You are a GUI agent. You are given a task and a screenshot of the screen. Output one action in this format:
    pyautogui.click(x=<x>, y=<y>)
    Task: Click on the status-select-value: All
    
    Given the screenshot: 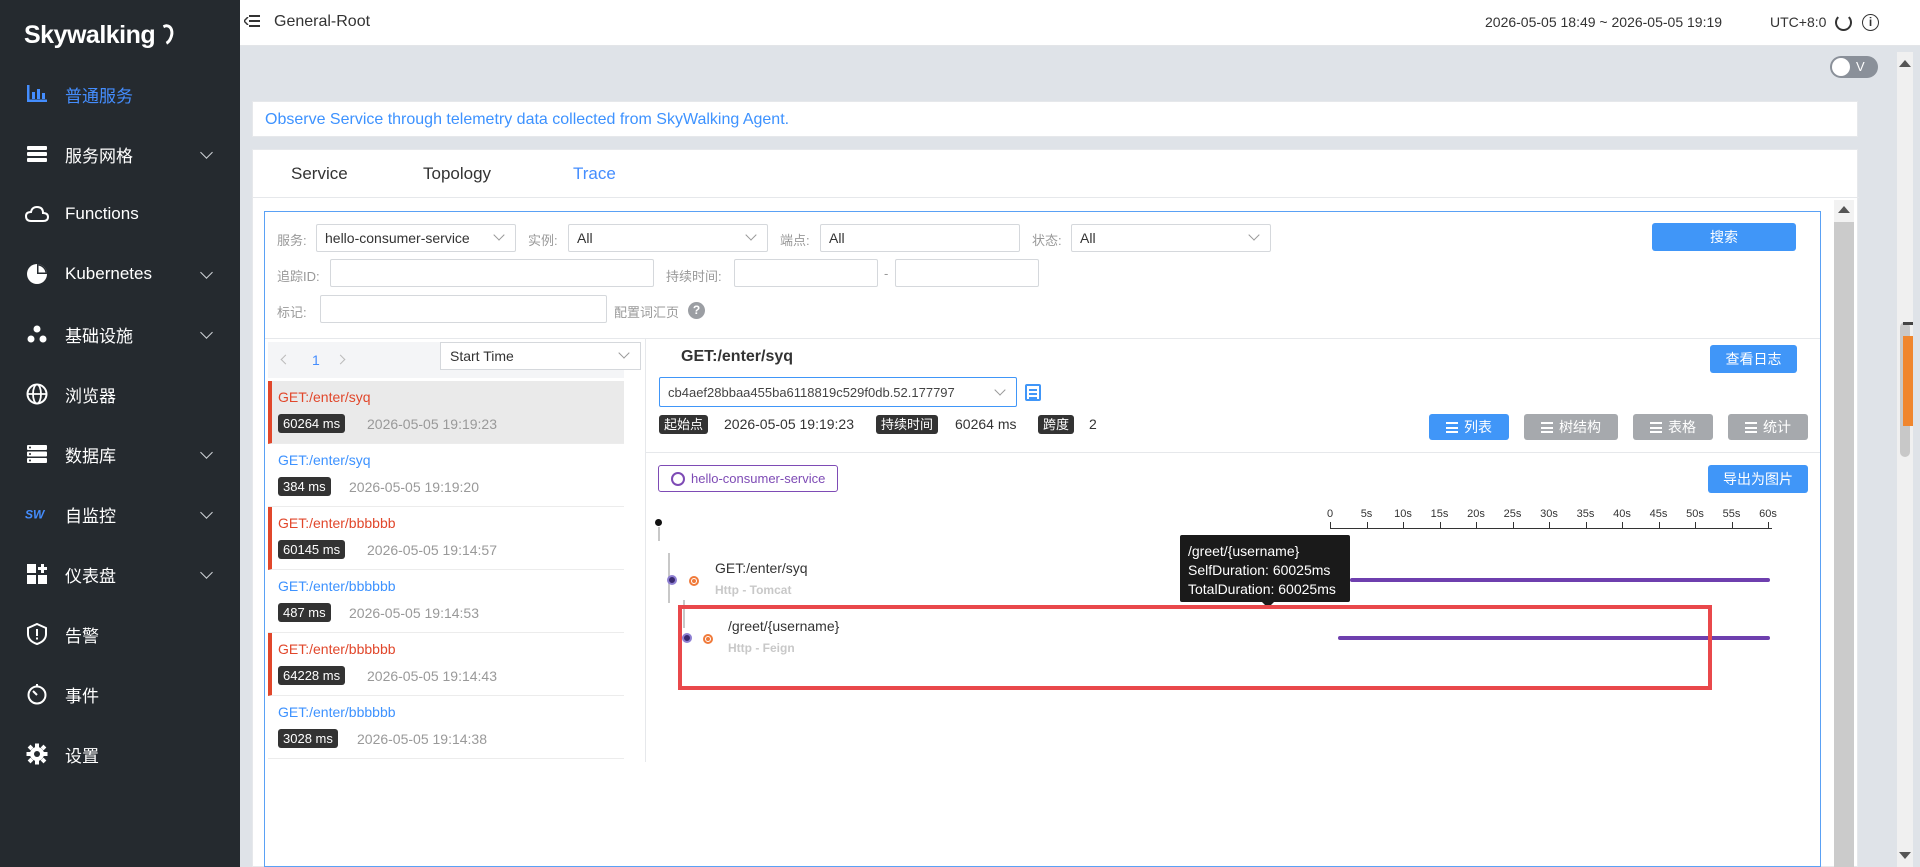 What is the action you would take?
    pyautogui.click(x=1088, y=238)
    